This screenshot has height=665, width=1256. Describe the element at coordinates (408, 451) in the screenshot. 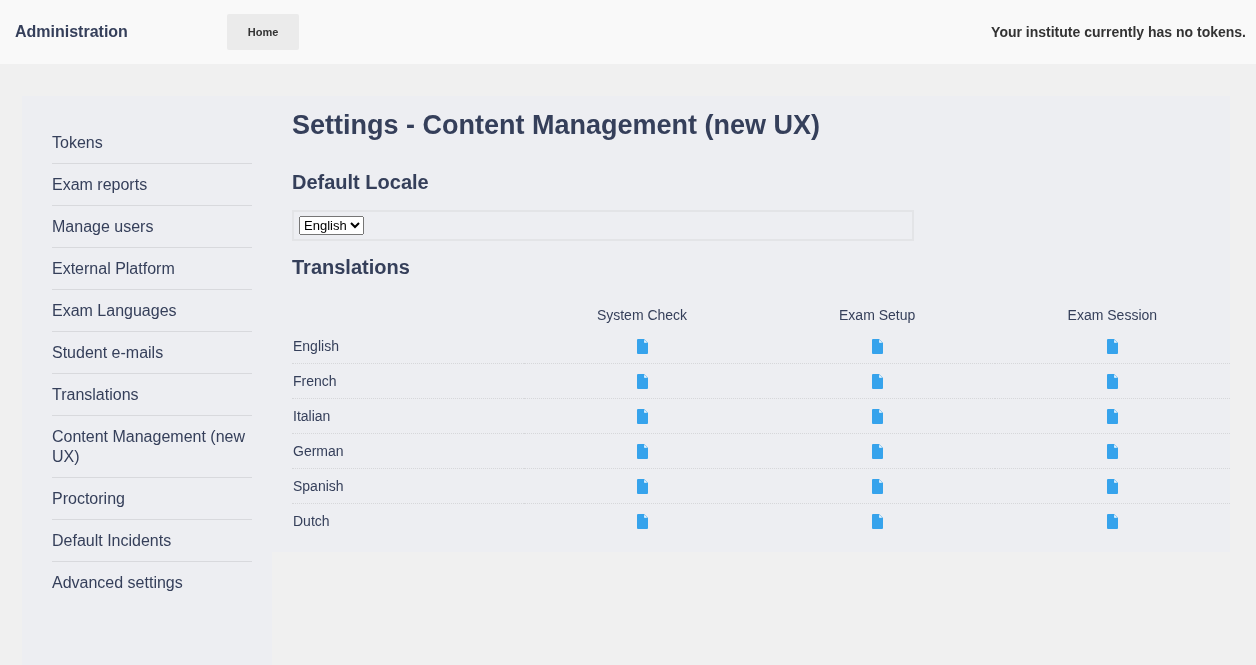

I see `language-cell: German` at that location.